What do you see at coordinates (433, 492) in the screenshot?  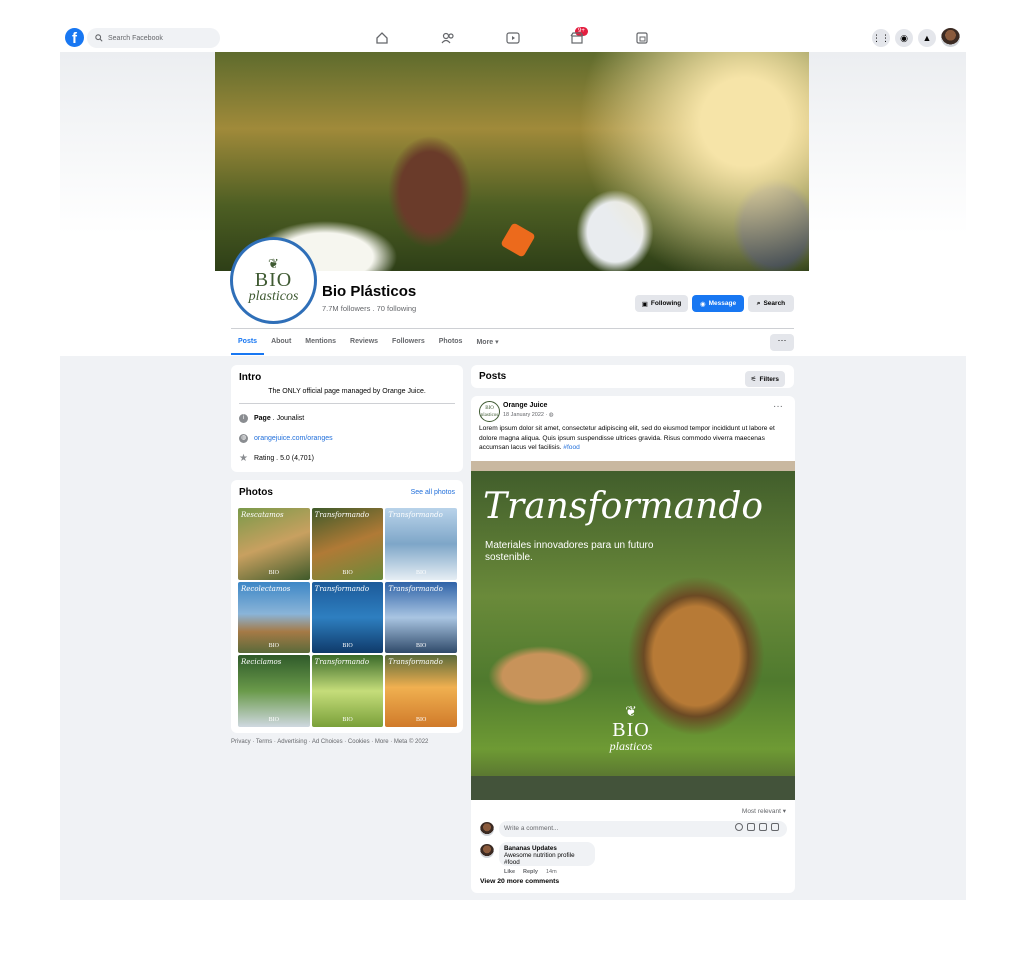 I see `see-all-photos-link: See all photos` at bounding box center [433, 492].